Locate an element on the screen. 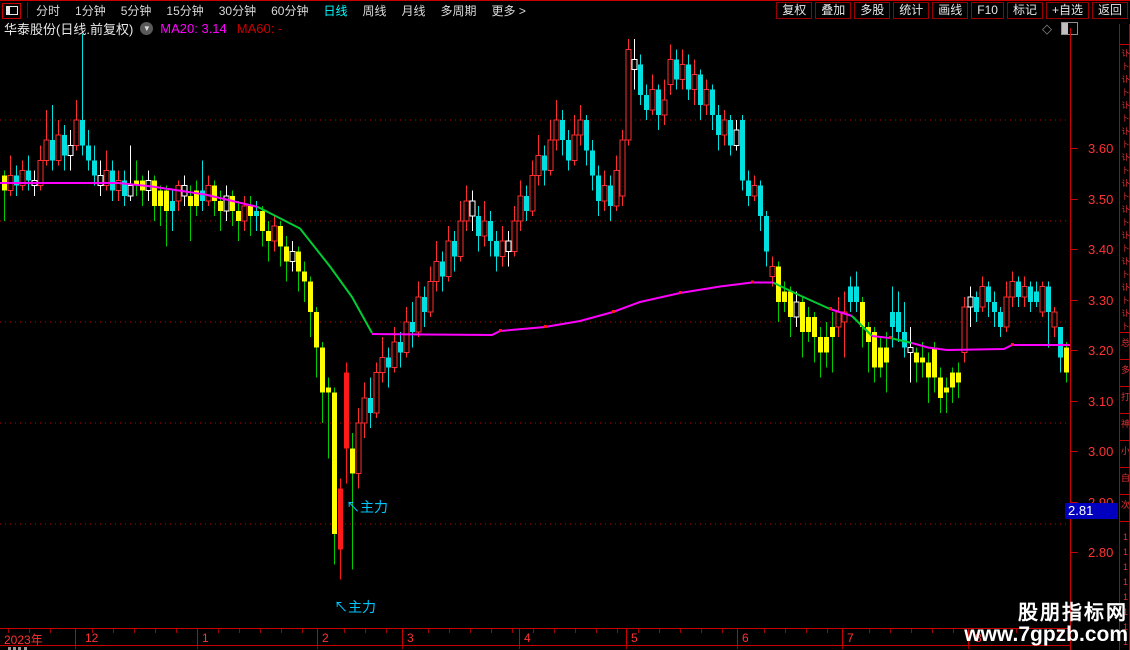 The image size is (1130, 650). tool-button: +自选 is located at coordinates (1067, 10).